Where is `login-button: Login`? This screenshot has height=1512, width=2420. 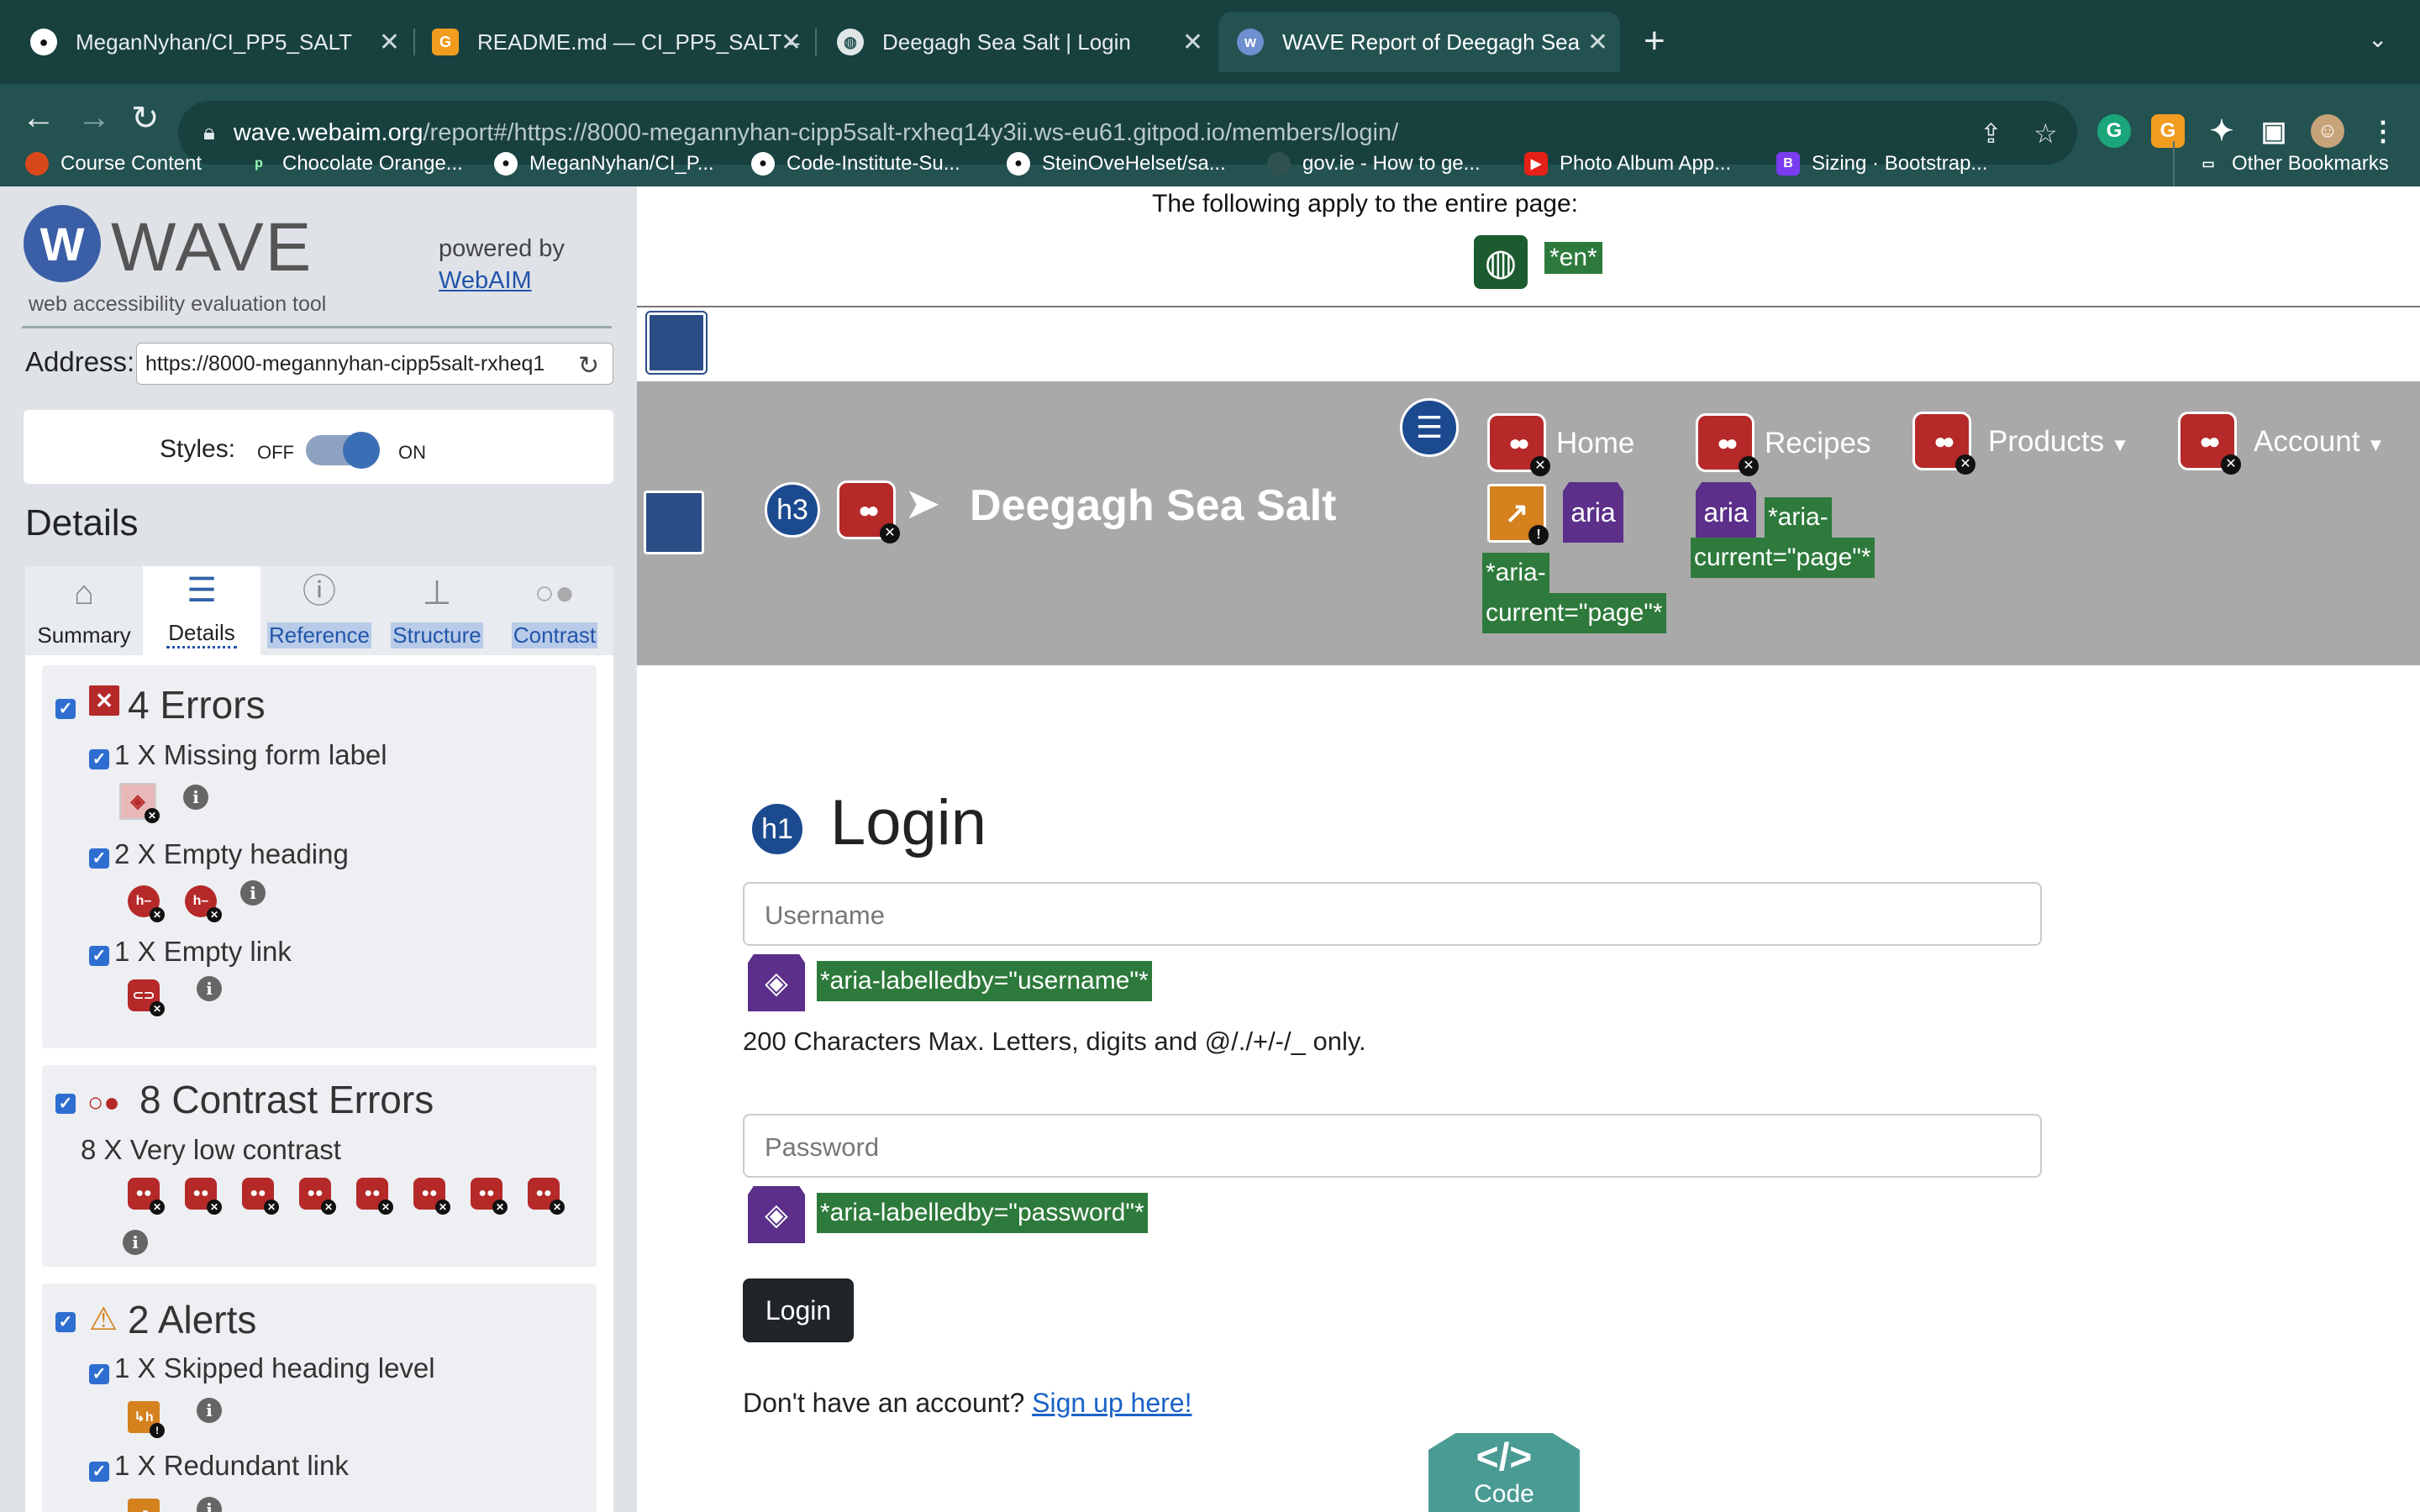
login-button: Login is located at coordinates (798, 1310).